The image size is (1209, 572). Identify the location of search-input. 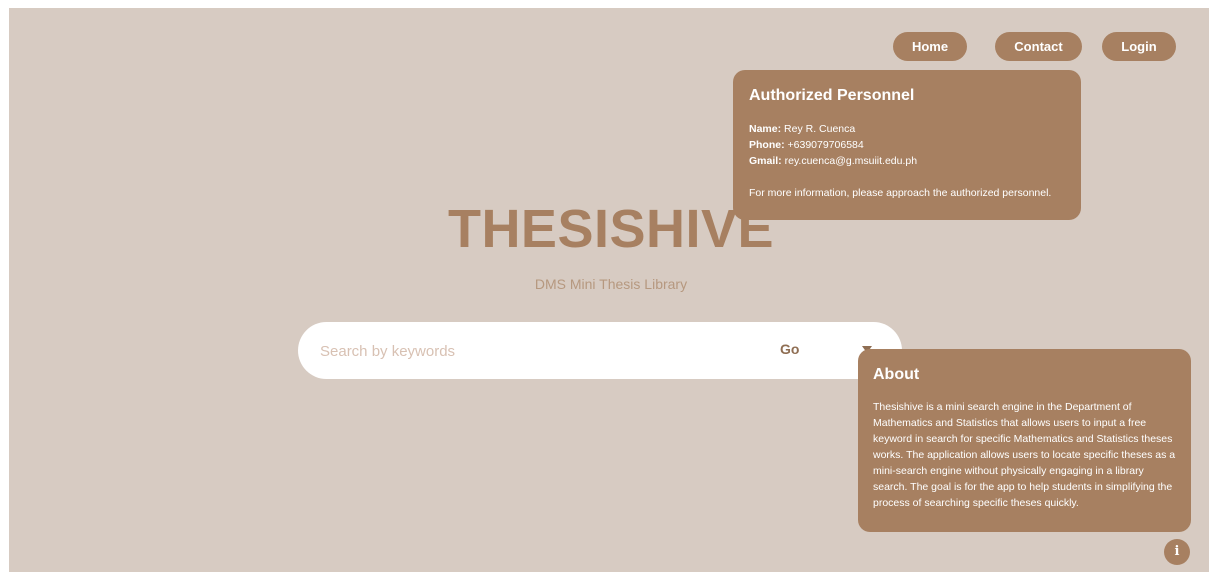
(530, 351).